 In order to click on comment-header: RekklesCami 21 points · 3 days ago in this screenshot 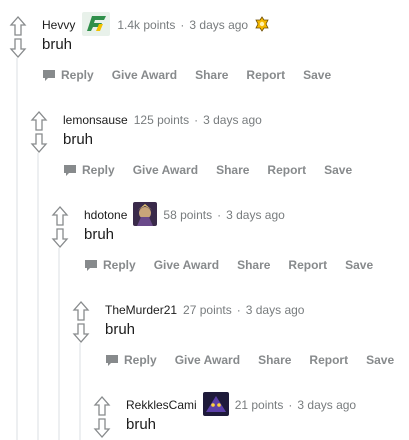, I will do `click(241, 403)`.